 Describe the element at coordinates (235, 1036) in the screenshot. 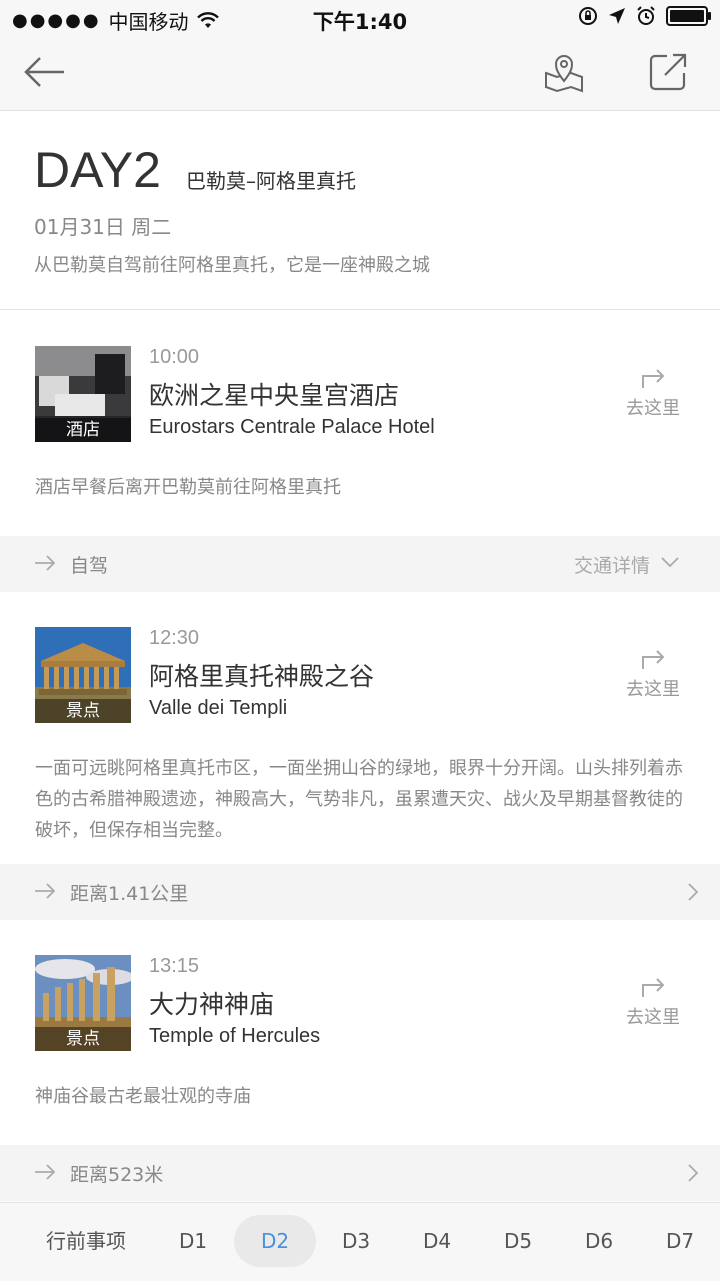

I see `item-subtitle: Temple of Hercules` at that location.